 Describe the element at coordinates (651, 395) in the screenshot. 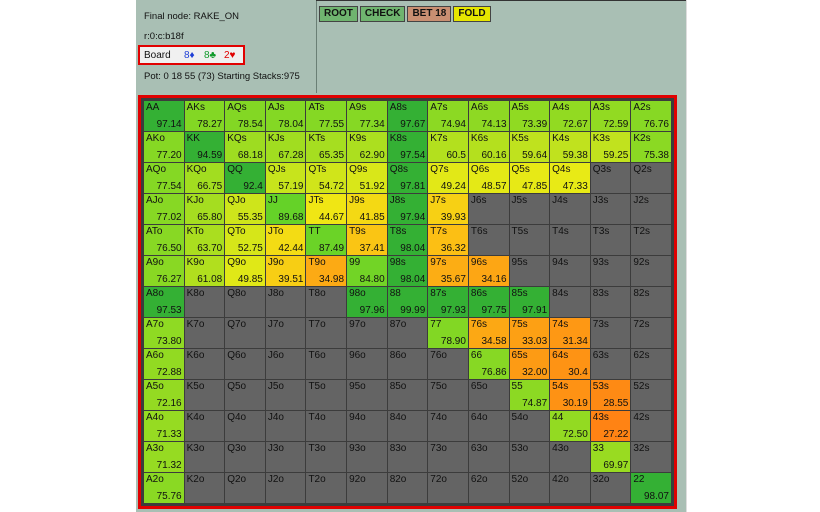

I see `grid-cell: 52s` at that location.